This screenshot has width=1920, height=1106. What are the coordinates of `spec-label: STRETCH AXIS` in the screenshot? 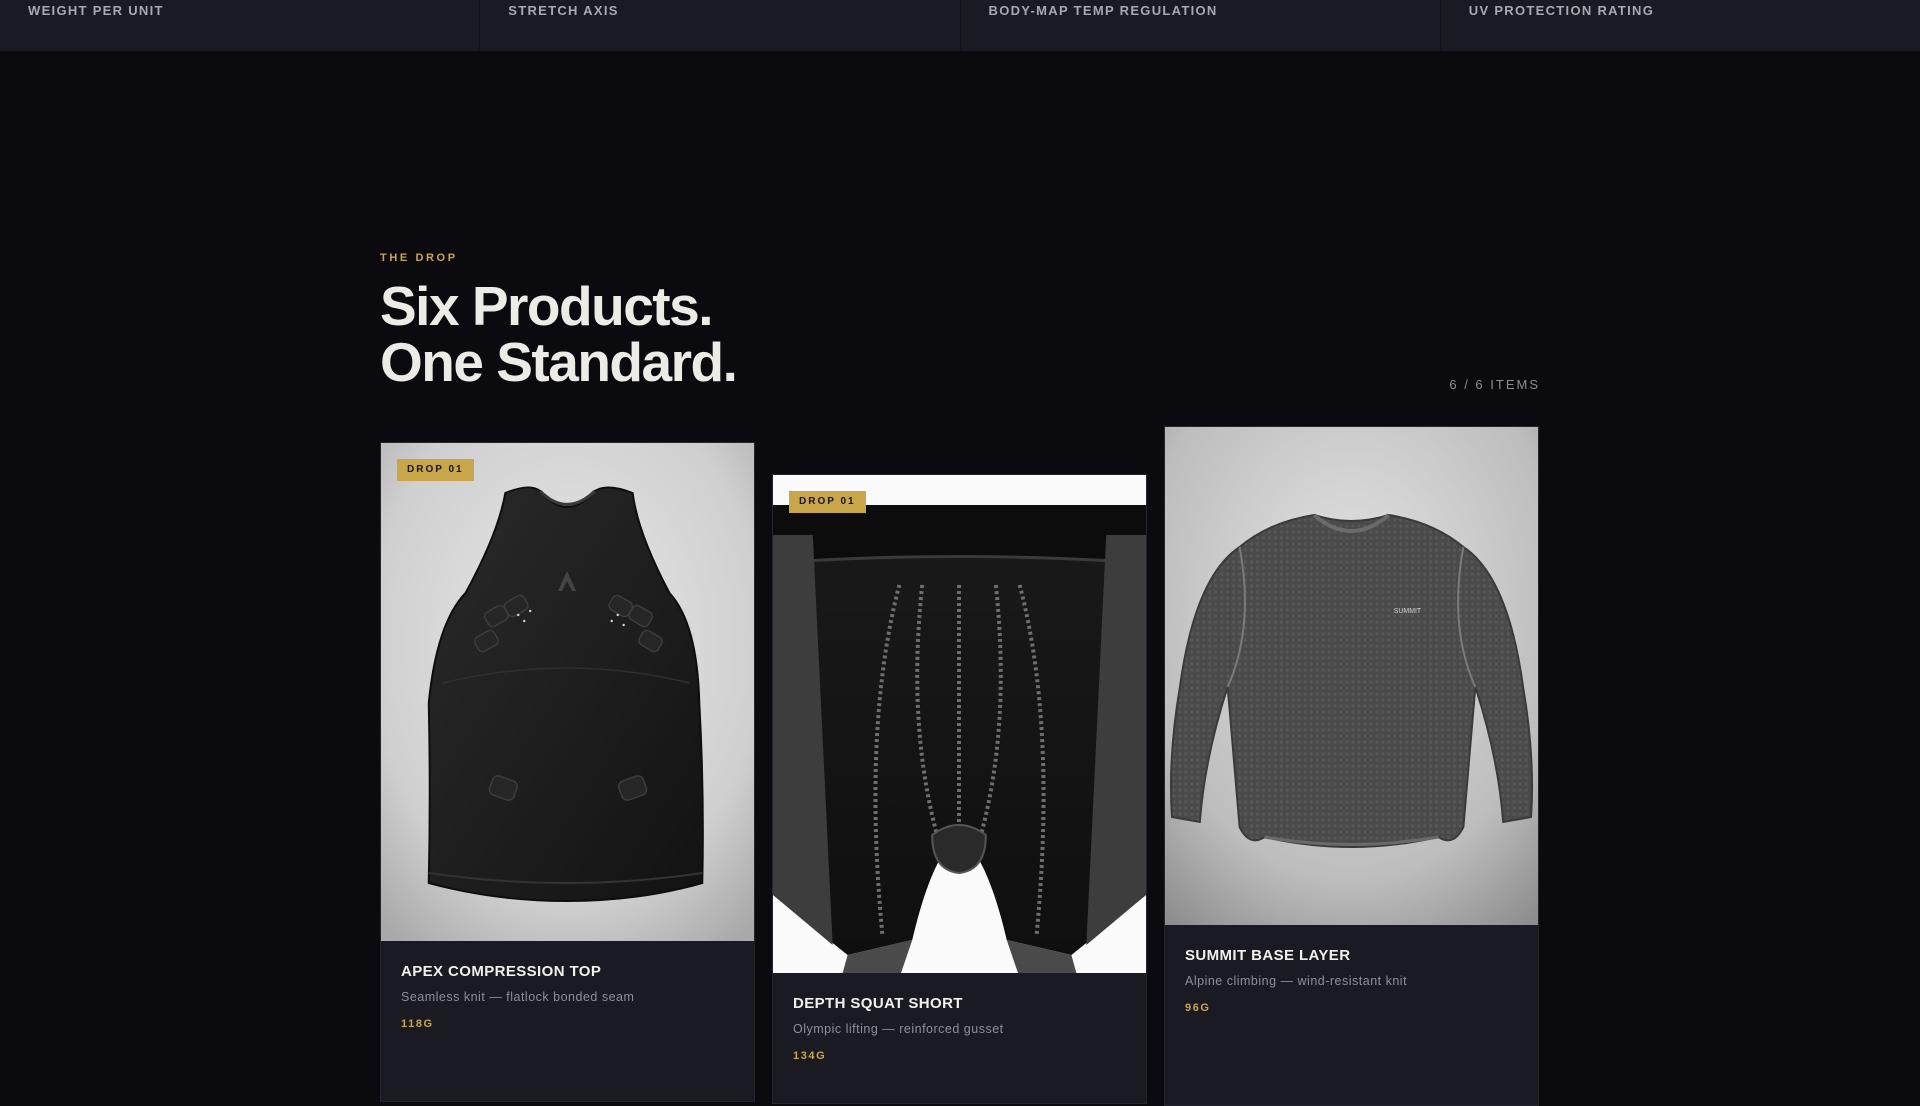 It's located at (563, 10).